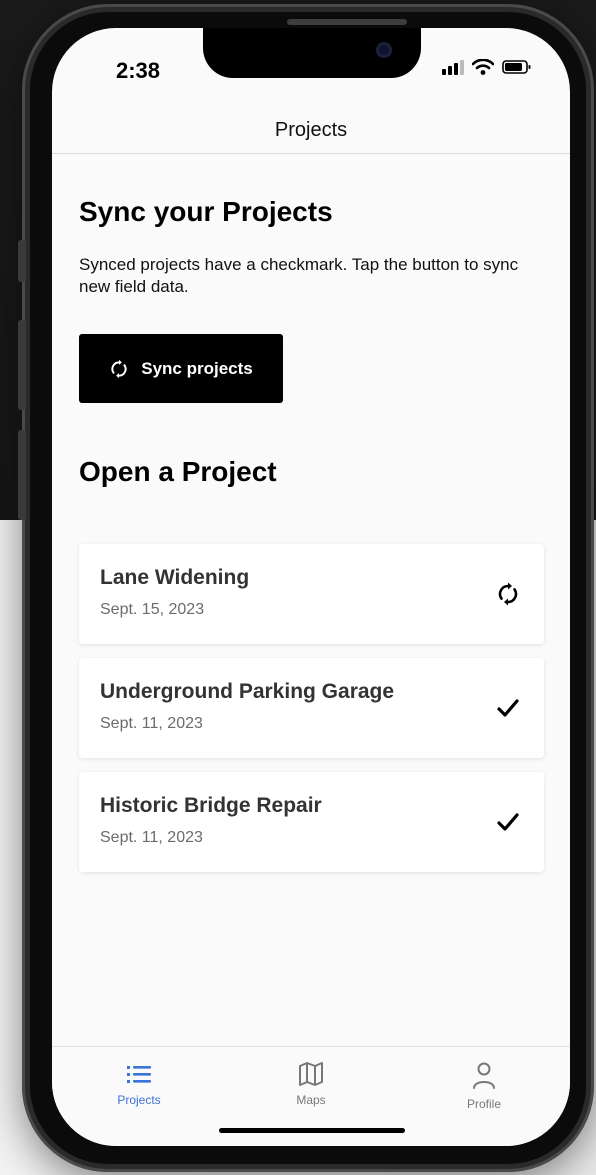 This screenshot has width=596, height=1175. Describe the element at coordinates (311, 822) in the screenshot. I see `project-card-historic-bridge-repair: Historic Bridge Repair Sept. 11, 2023` at that location.